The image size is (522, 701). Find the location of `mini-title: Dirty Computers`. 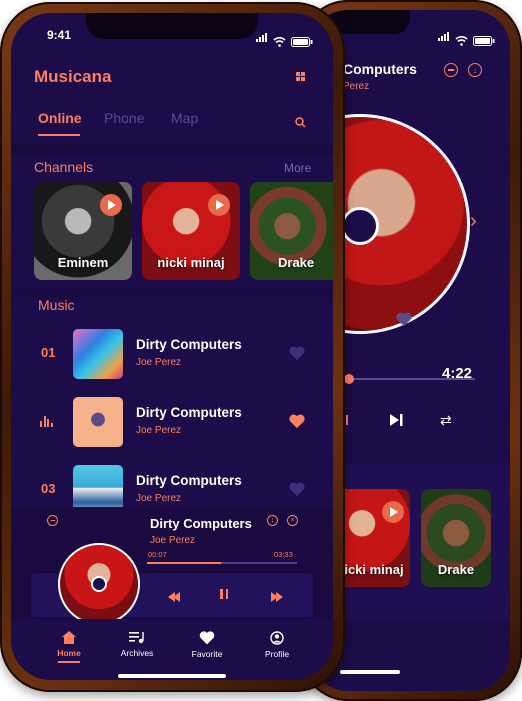

mini-title: Dirty Computers is located at coordinates (201, 523).